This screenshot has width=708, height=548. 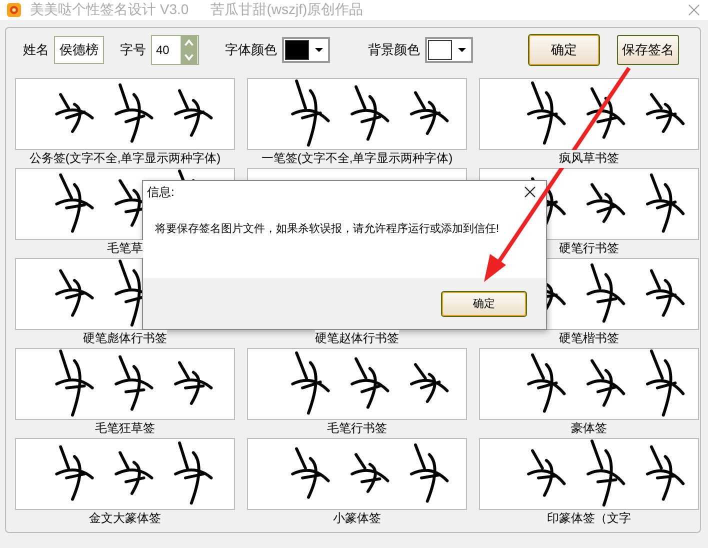 What do you see at coordinates (36, 50) in the screenshot?
I see `name-label: 姓名` at bounding box center [36, 50].